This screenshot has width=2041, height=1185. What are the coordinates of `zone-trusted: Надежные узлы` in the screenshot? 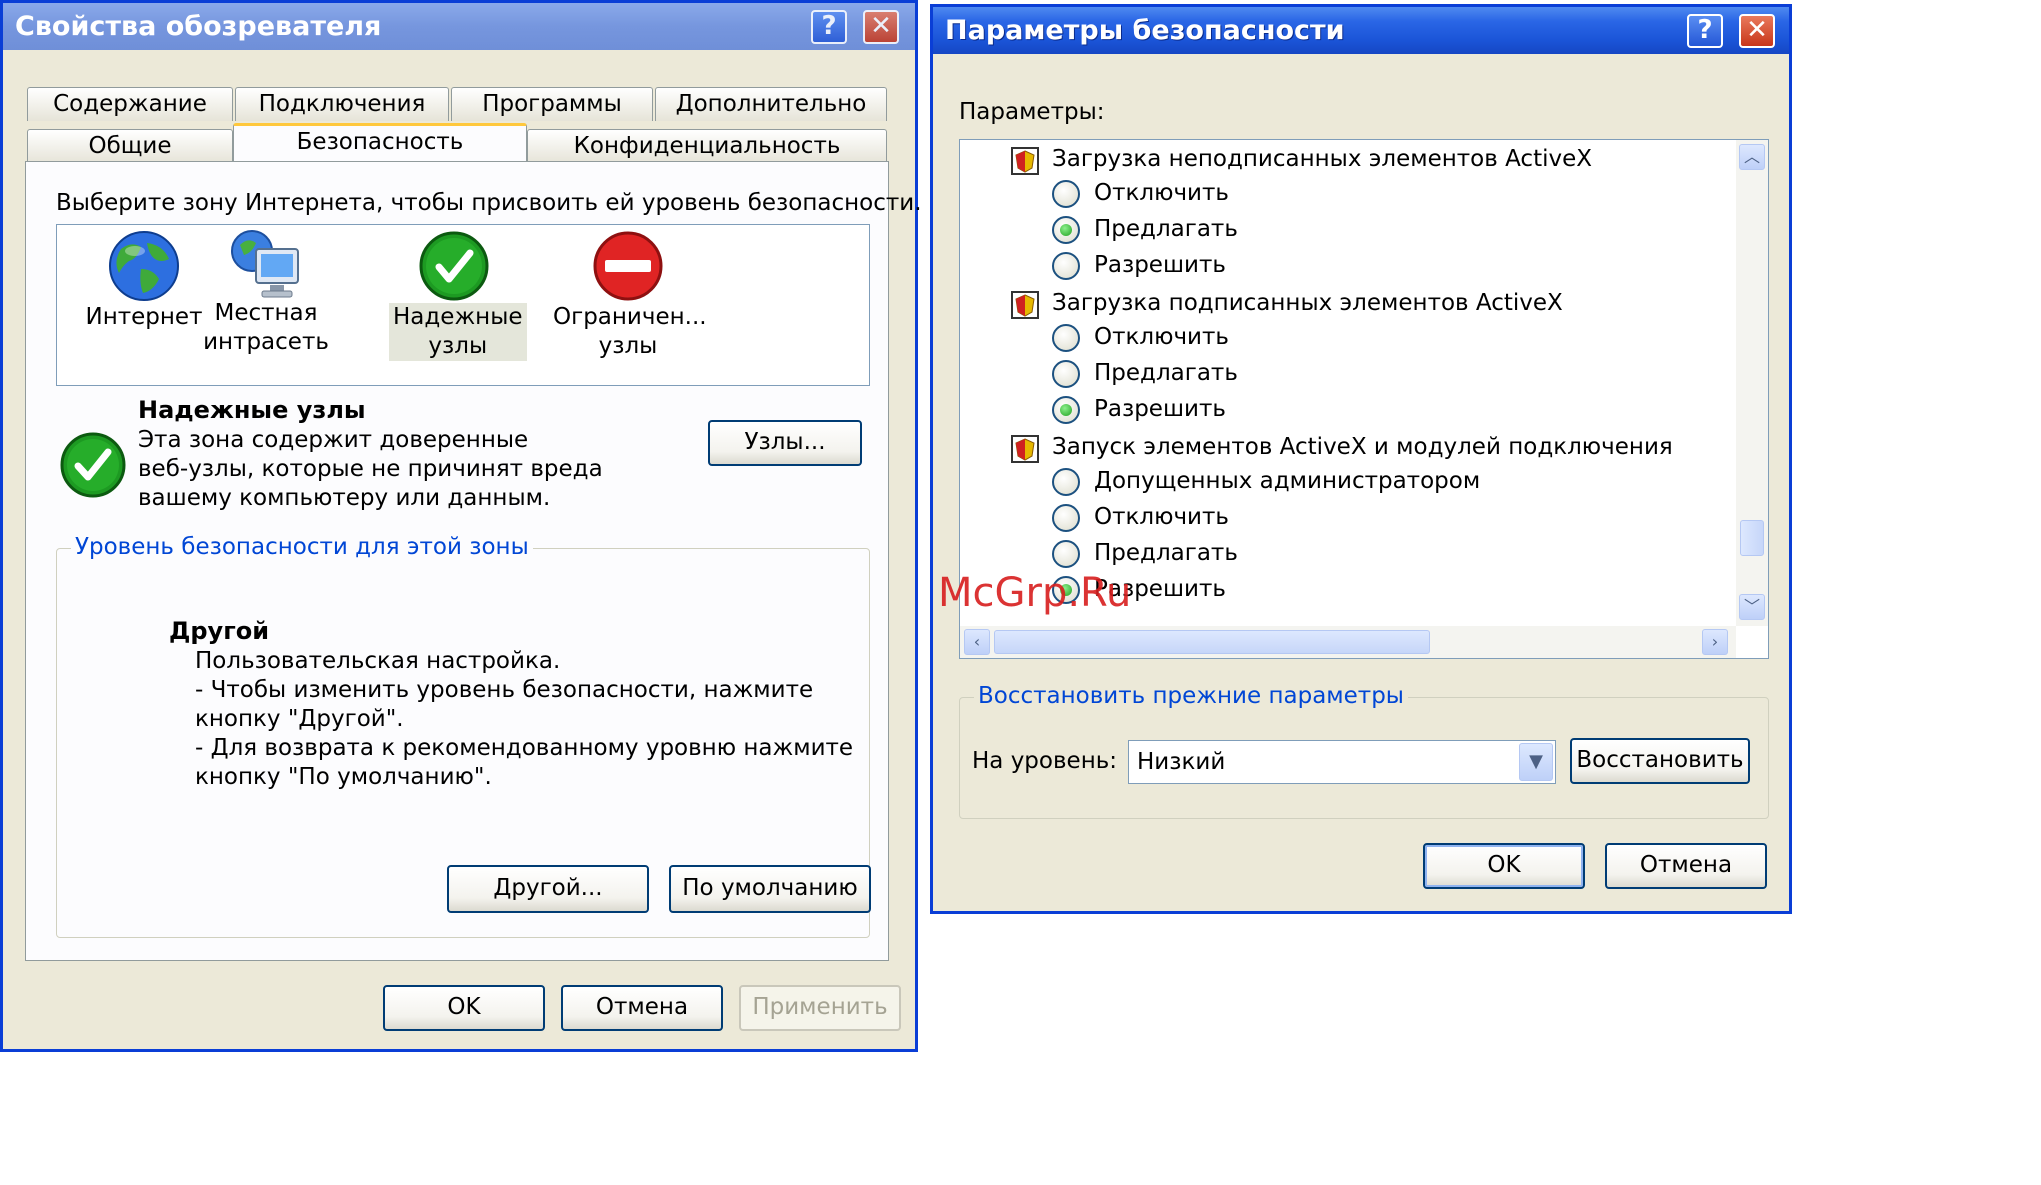 It's located at (458, 295).